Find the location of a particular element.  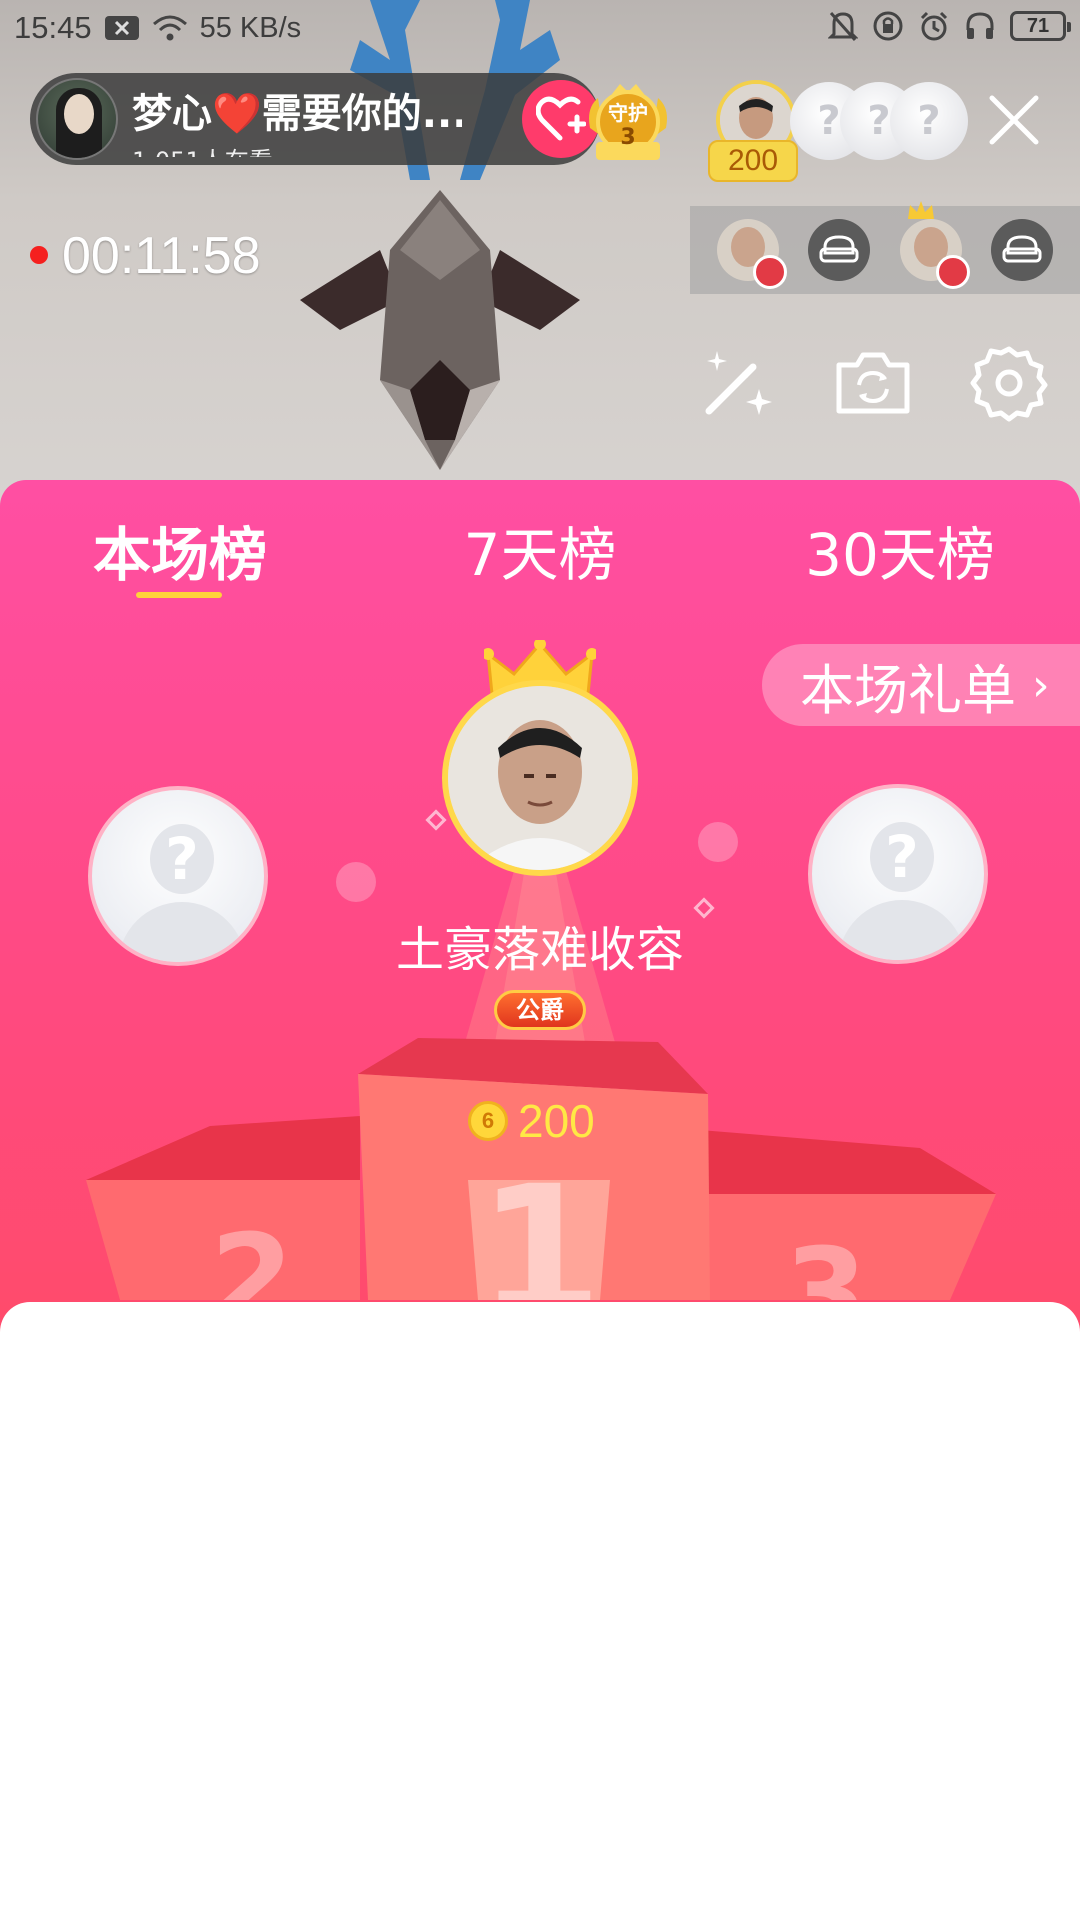

close-button is located at coordinates (1014, 120).